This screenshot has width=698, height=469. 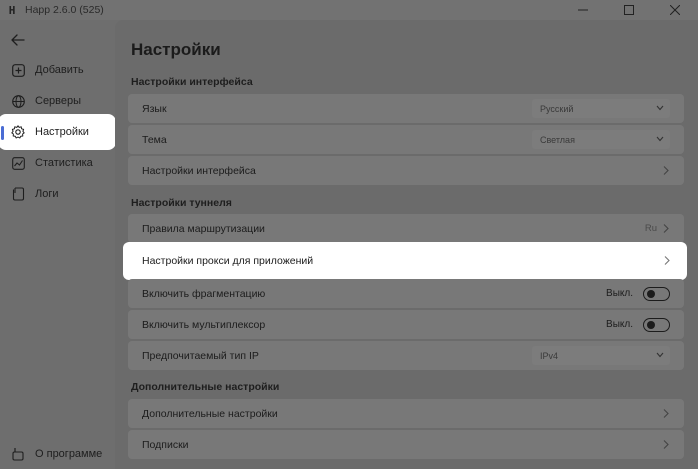 I want to click on sidebar-item-statistics: Статистика, so click(x=57, y=163).